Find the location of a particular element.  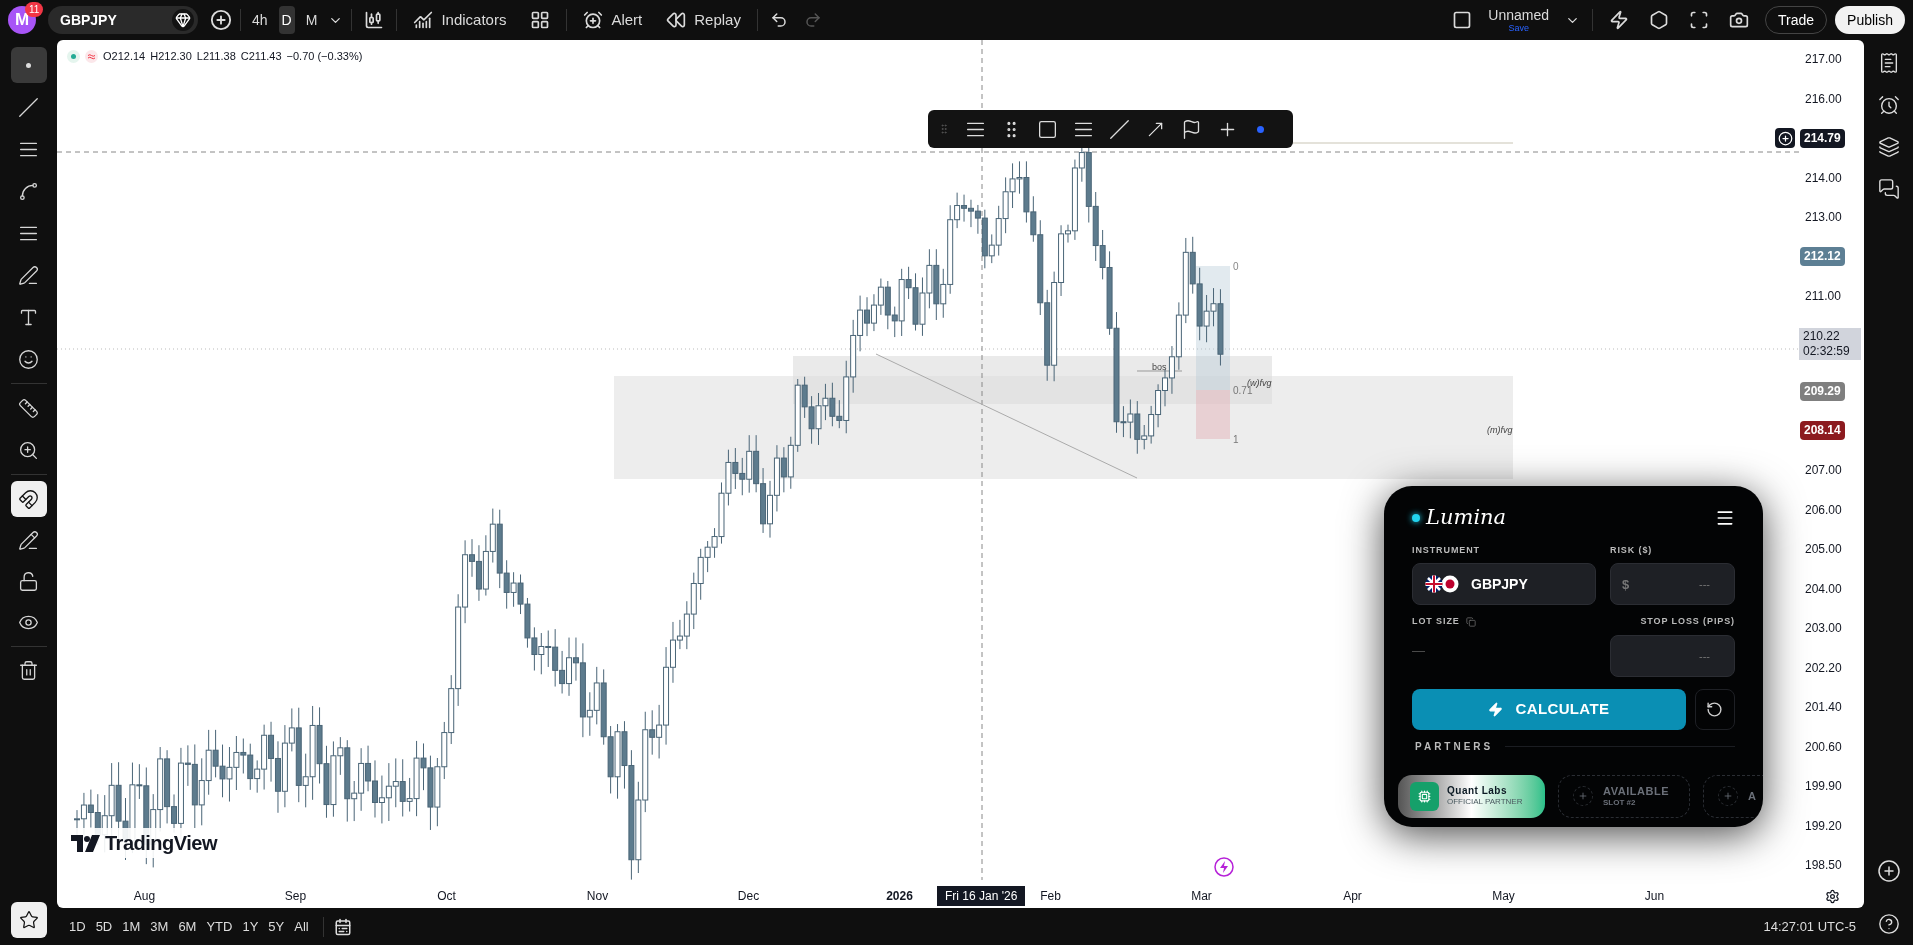

annotation-label: (m)fvg is located at coordinates (1500, 430).